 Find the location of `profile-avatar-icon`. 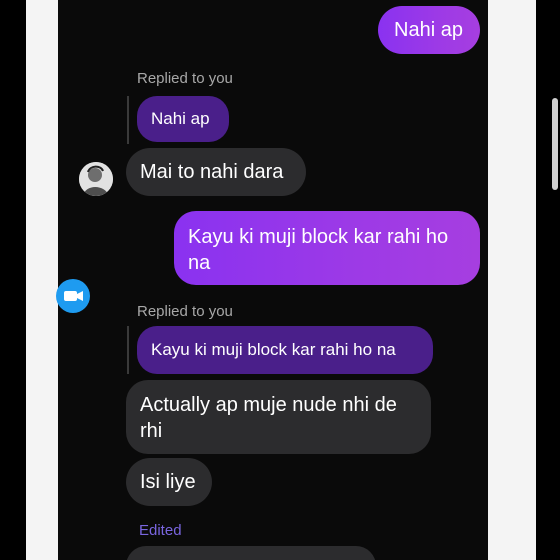

profile-avatar-icon is located at coordinates (96, 179).